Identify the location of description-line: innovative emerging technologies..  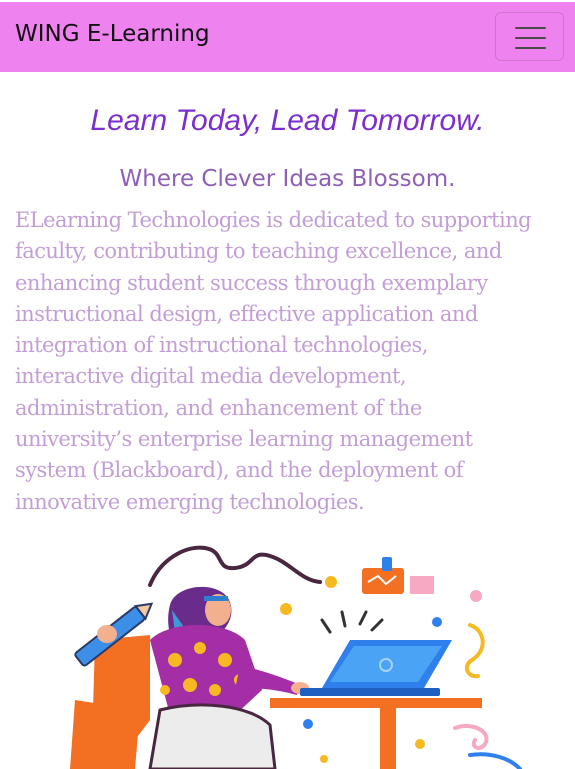
(190, 501).